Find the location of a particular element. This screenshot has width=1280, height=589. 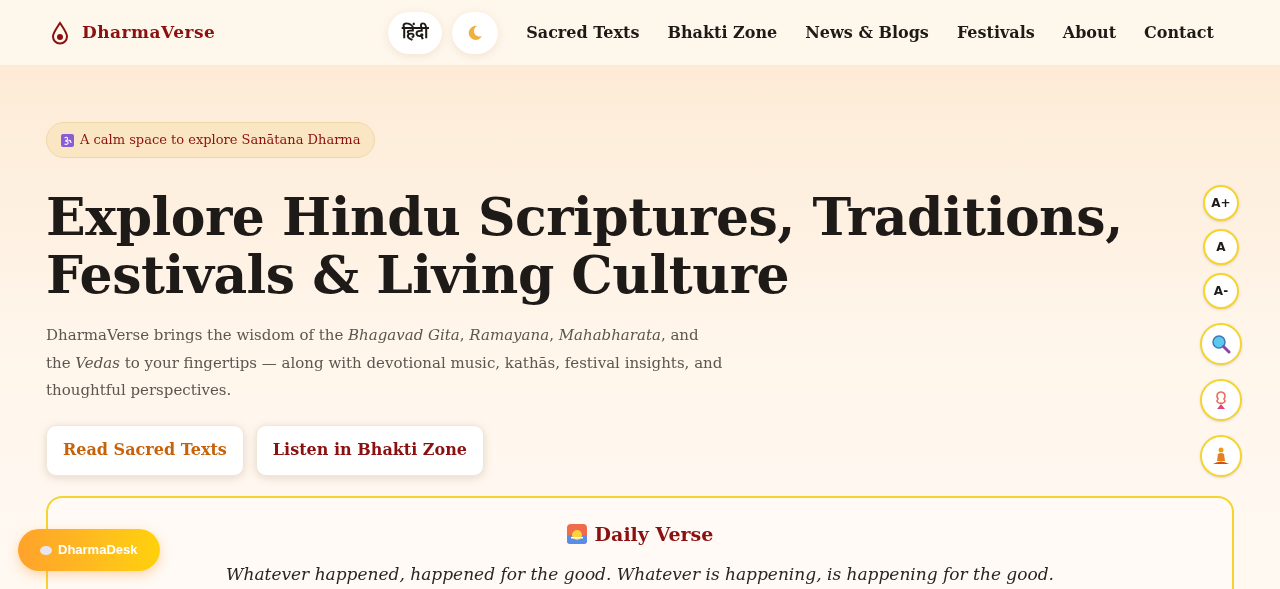

nav-link: Contact is located at coordinates (1179, 32).